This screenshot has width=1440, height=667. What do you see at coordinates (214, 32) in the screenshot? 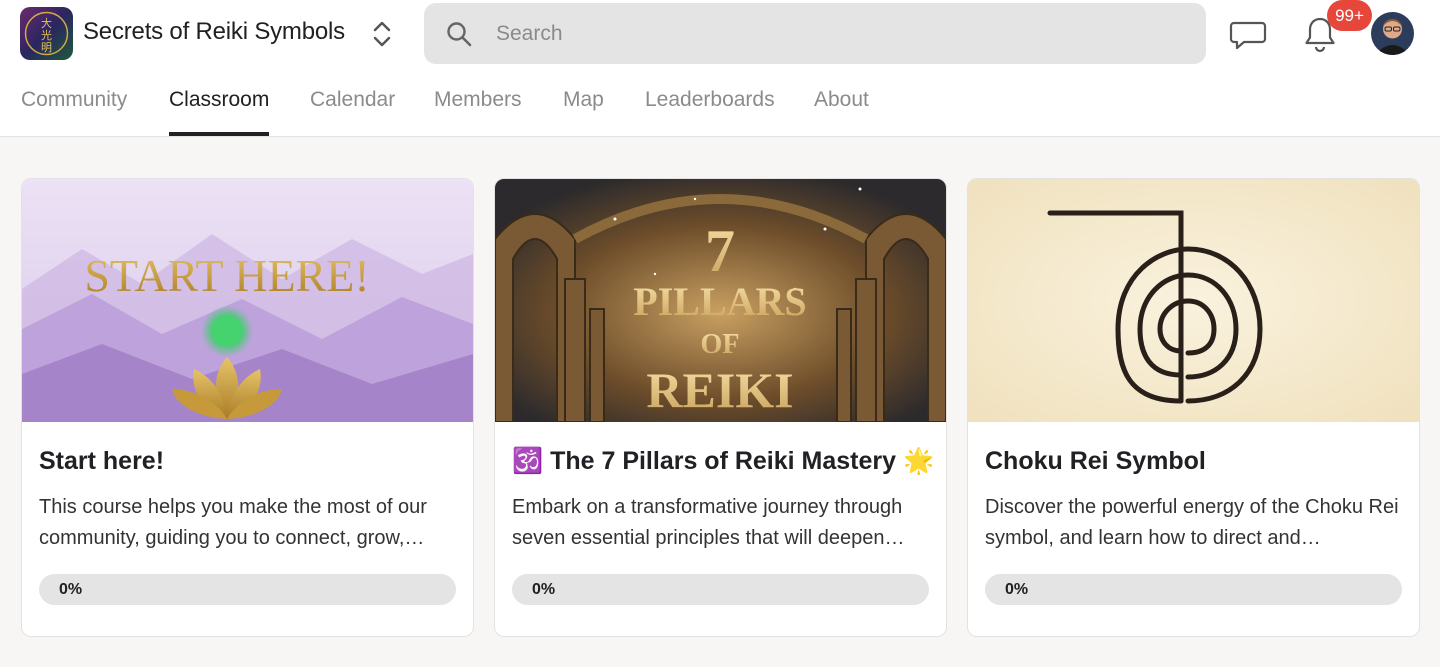
I see `community-title: Secrets of Reiki Symbols` at bounding box center [214, 32].